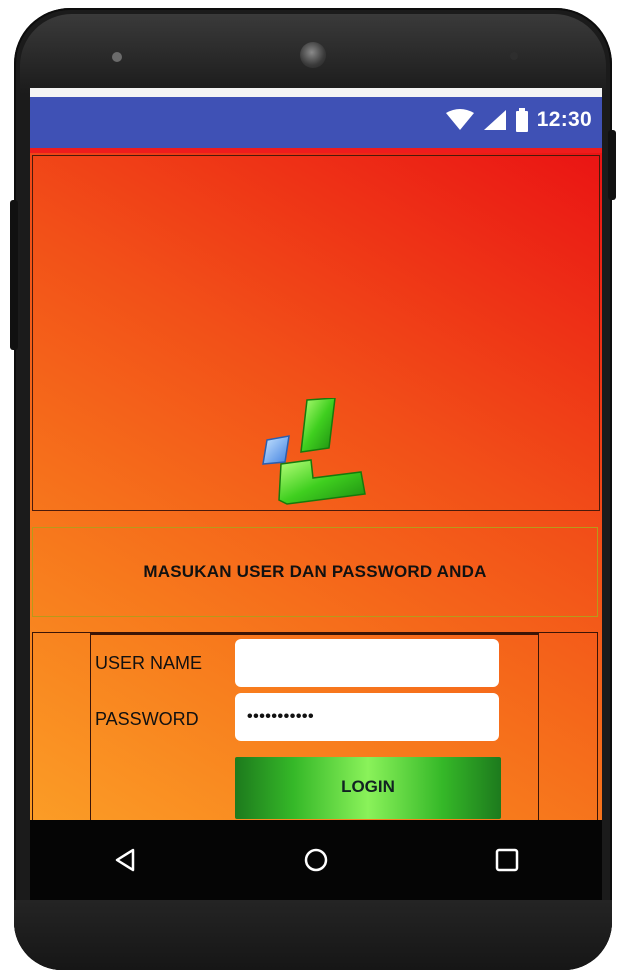  I want to click on signal-icon, so click(494, 120).